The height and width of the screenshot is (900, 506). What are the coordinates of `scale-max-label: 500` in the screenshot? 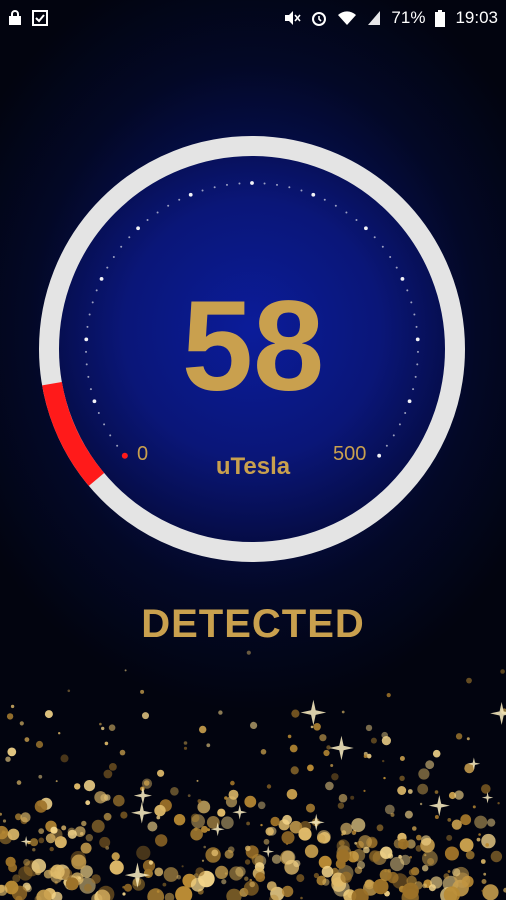 It's located at (350, 454).